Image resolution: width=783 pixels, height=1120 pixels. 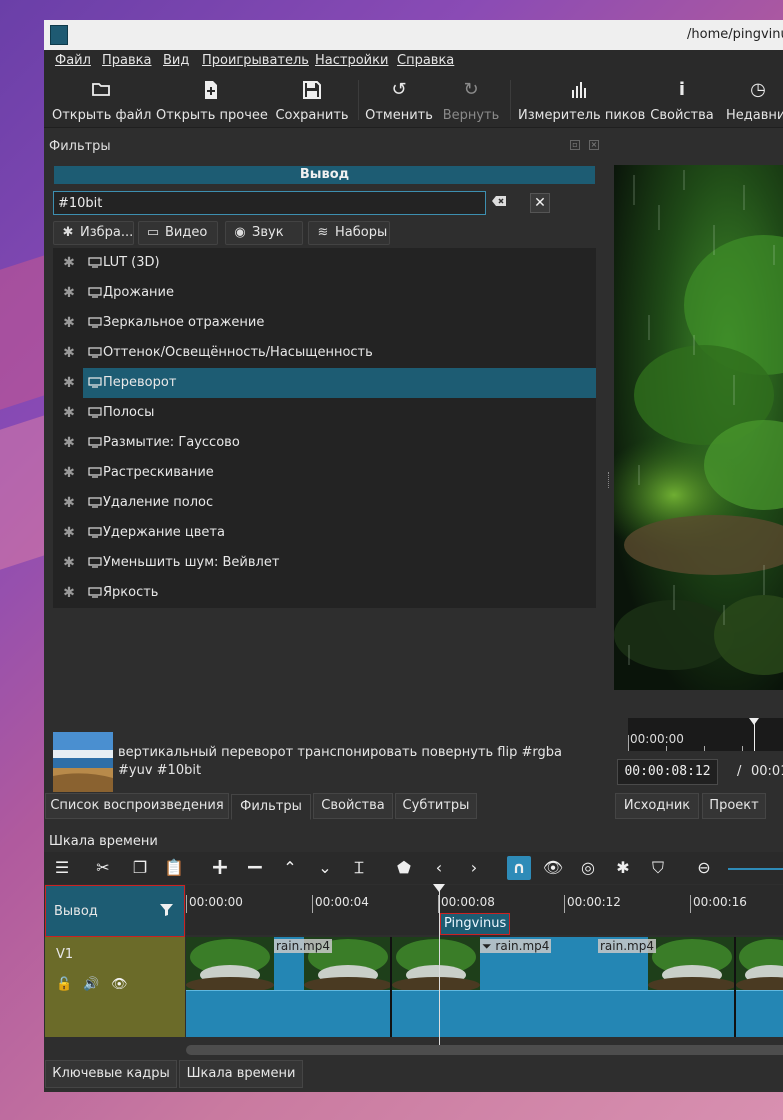 I want to click on ripple-all-icon: ✱, so click(x=623, y=868).